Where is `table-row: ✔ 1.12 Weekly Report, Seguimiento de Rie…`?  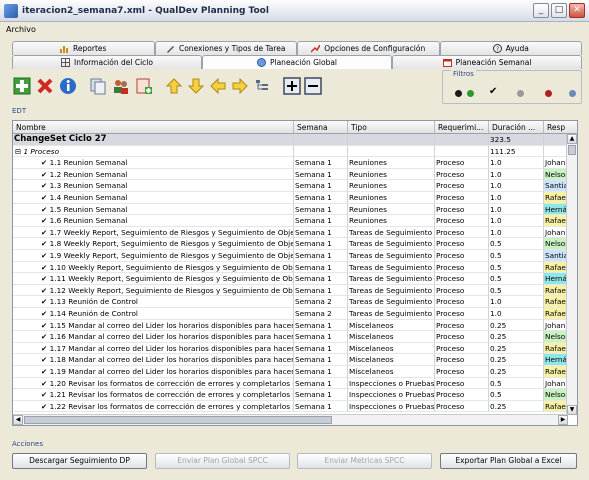
table-row: ✔ 1.12 Weekly Report, Seguimiento de Rie… is located at coordinates (290, 290).